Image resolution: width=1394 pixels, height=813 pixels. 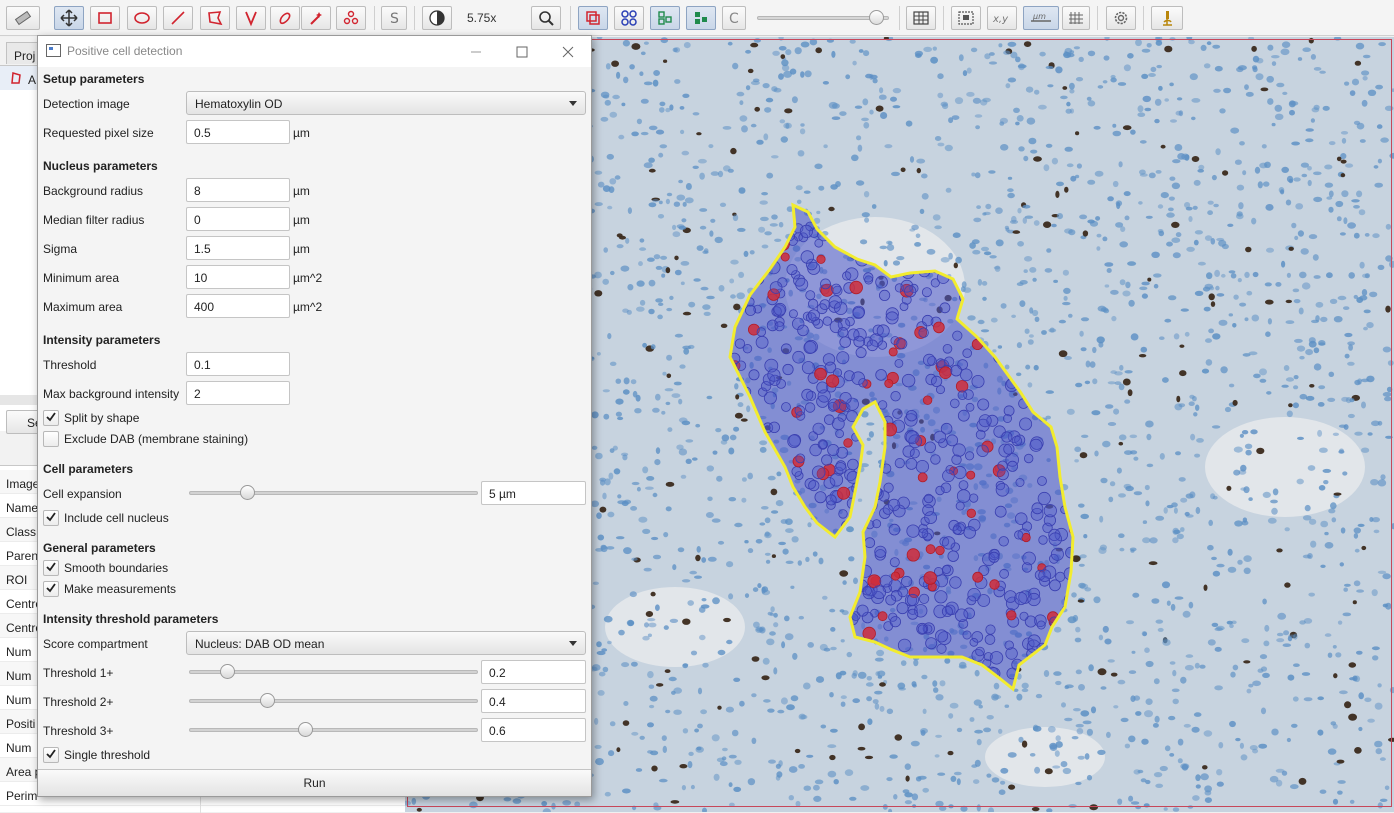 I want to click on rectangle-tool-button, so click(x=105, y=18).